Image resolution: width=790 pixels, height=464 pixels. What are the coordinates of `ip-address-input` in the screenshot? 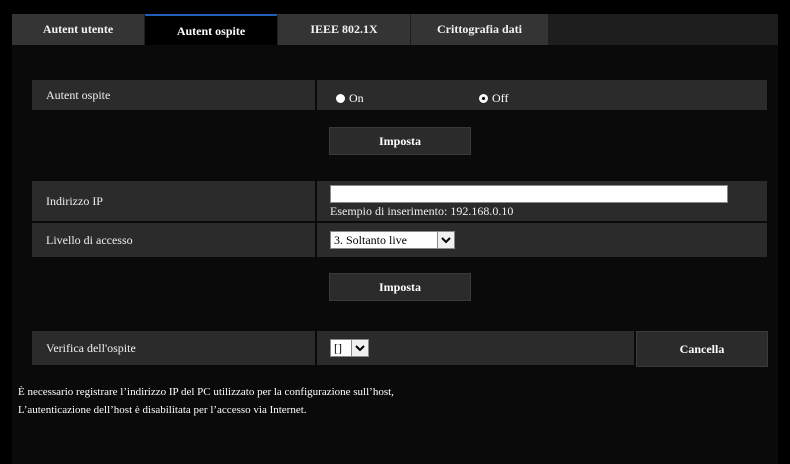 It's located at (529, 194).